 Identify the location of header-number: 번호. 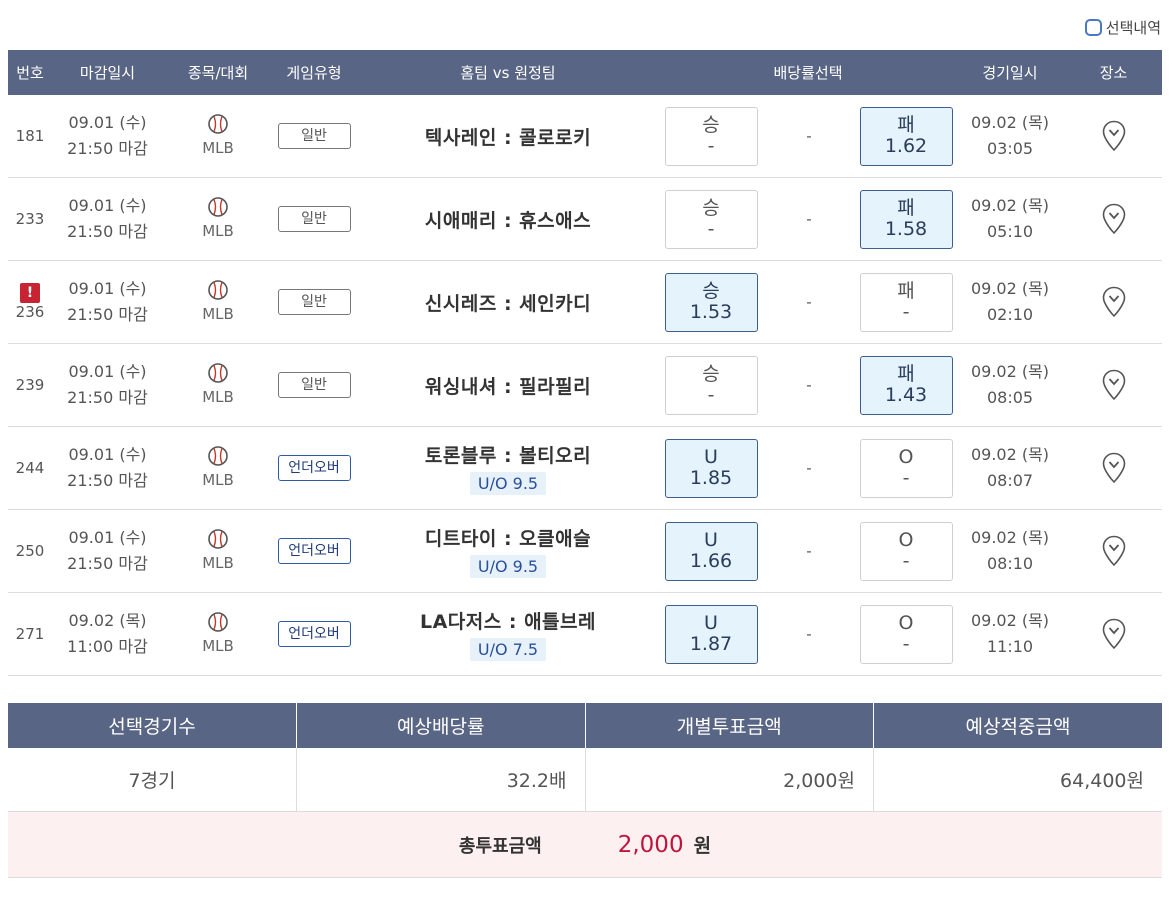
(30, 72).